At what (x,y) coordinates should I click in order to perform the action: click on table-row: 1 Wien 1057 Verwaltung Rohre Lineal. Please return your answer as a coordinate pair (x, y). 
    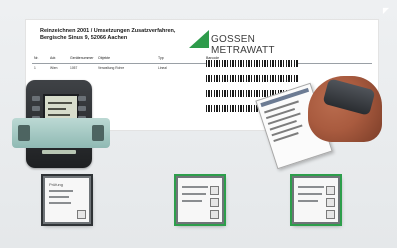
    Looking at the image, I should click on (112, 71).